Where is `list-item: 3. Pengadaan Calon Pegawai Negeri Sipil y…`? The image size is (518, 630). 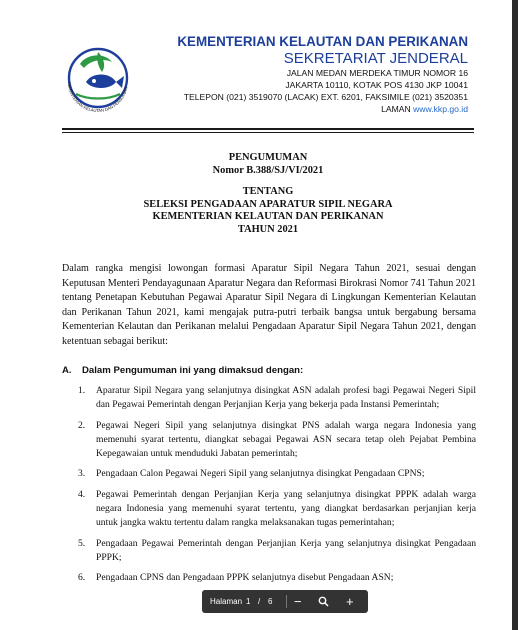 list-item: 3. Pengadaan Calon Pegawai Negeri Sipil y… is located at coordinates (277, 474).